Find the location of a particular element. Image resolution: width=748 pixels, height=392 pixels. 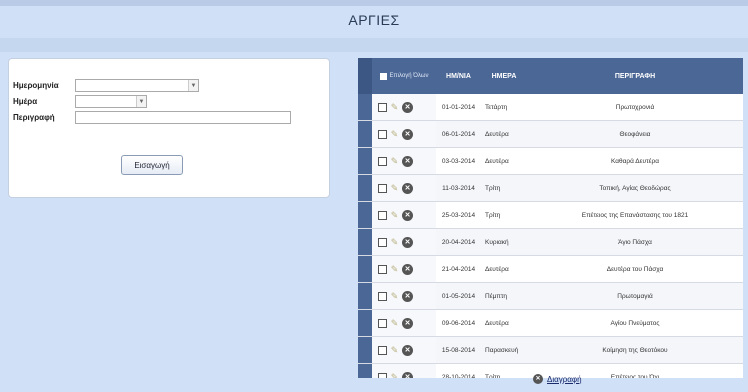

cell-description: Αγίου Πνεύματος is located at coordinates (635, 323).